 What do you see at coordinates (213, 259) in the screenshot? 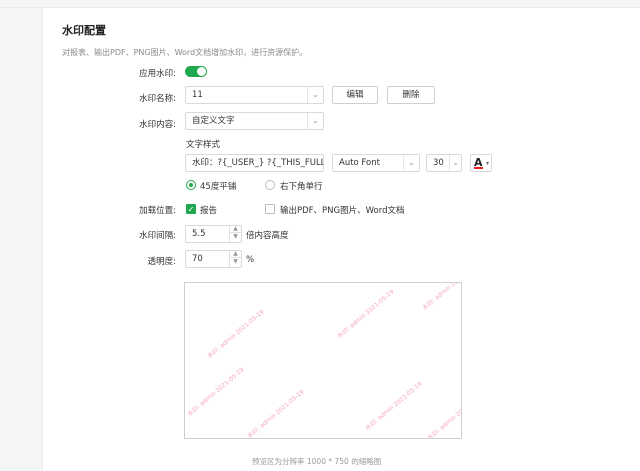
I see `opacity-input: 70 ▲ ▼` at bounding box center [213, 259].